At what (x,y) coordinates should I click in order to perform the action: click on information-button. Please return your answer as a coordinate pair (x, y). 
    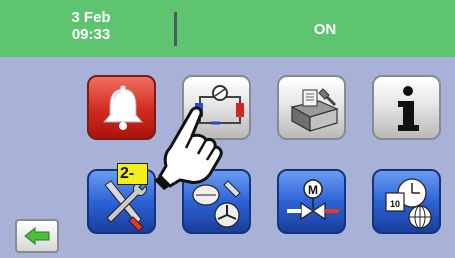
    Looking at the image, I should click on (406, 107).